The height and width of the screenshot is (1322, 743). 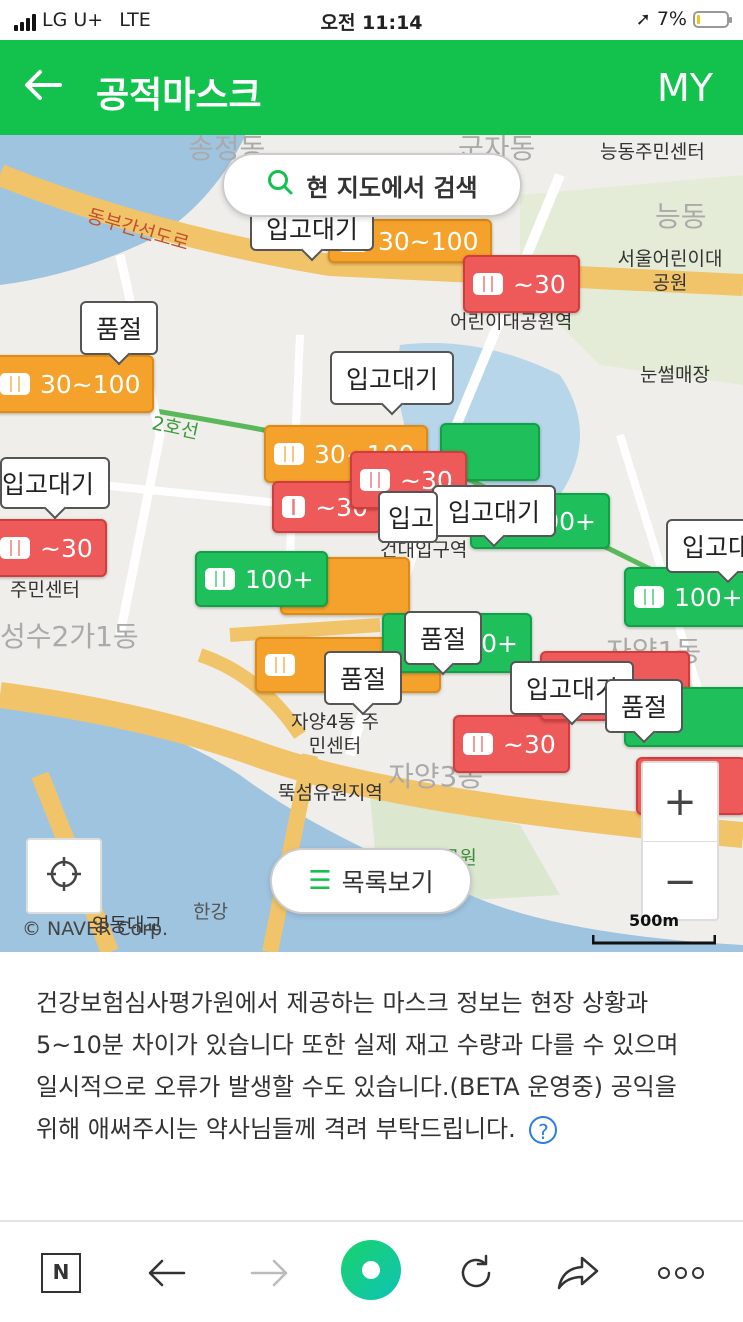 I want to click on arrow-right-icon, so click(x=269, y=1273).